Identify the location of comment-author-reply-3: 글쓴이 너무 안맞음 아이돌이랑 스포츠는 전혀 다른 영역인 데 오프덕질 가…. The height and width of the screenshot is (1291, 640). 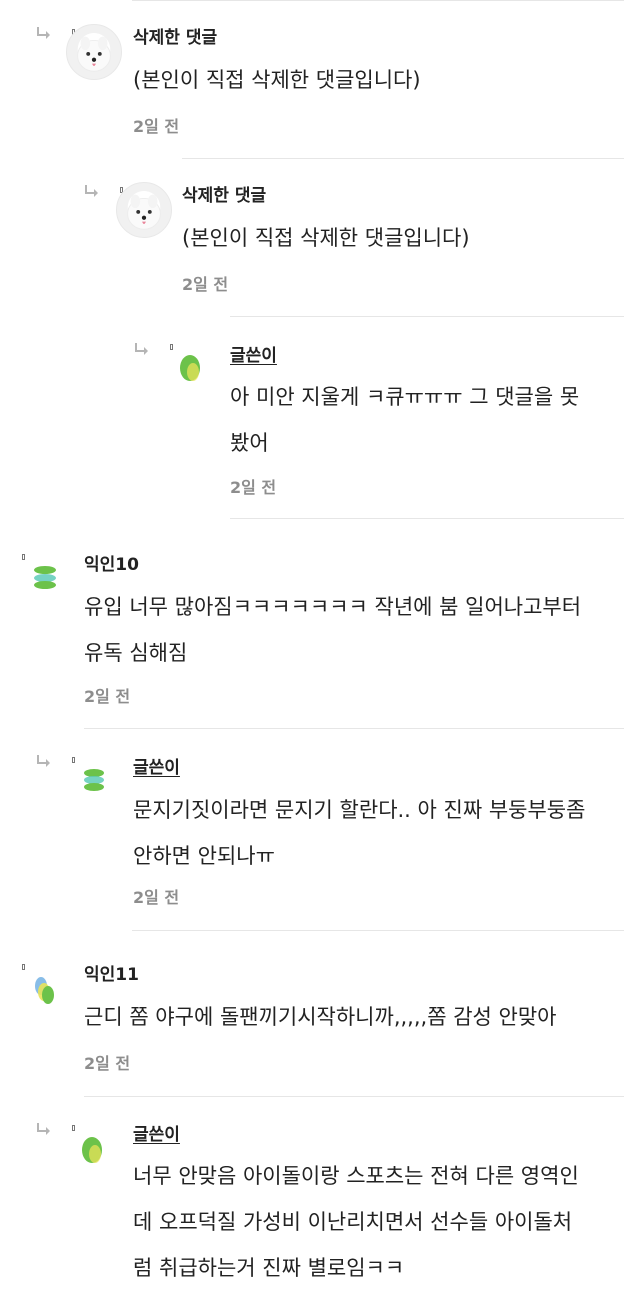
(320, 1196).